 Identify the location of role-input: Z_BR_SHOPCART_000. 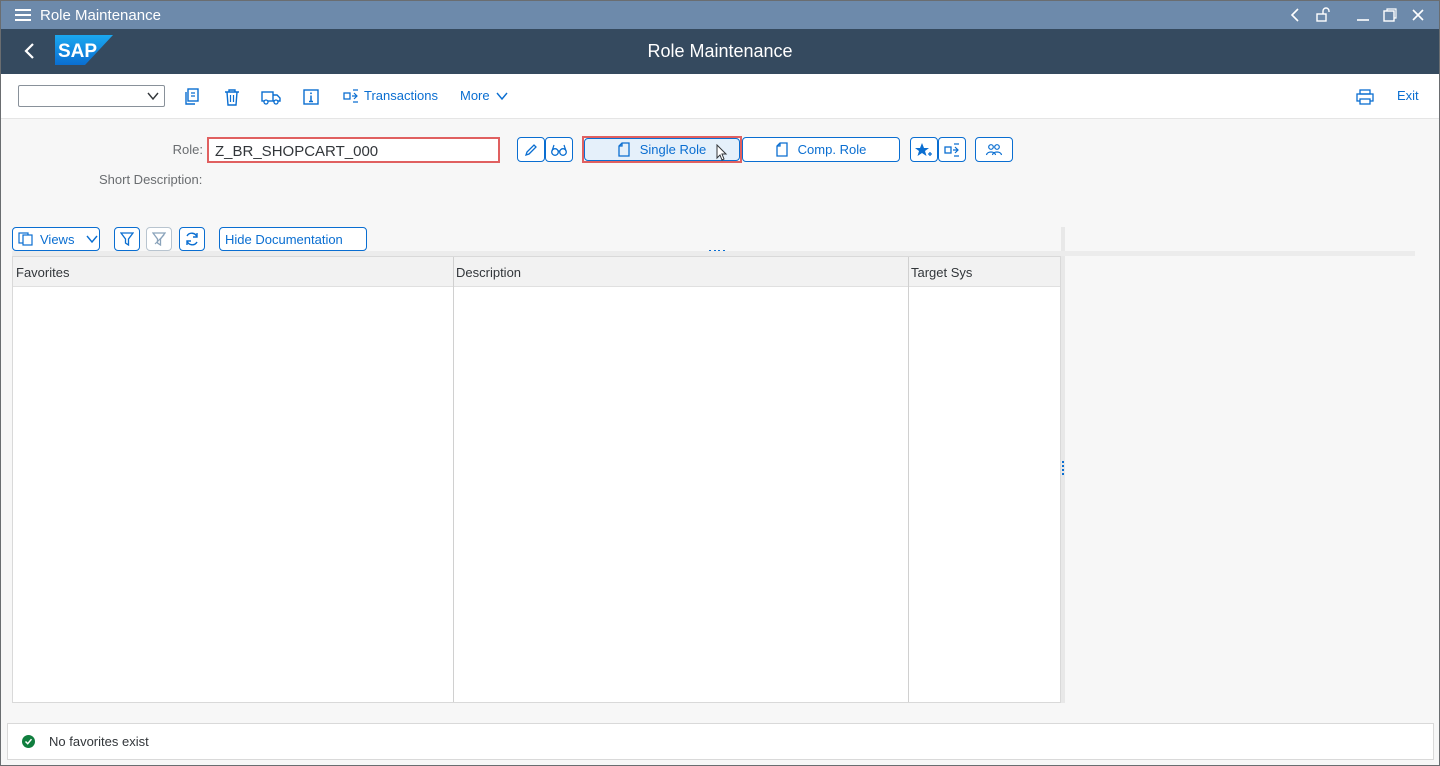
(353, 150).